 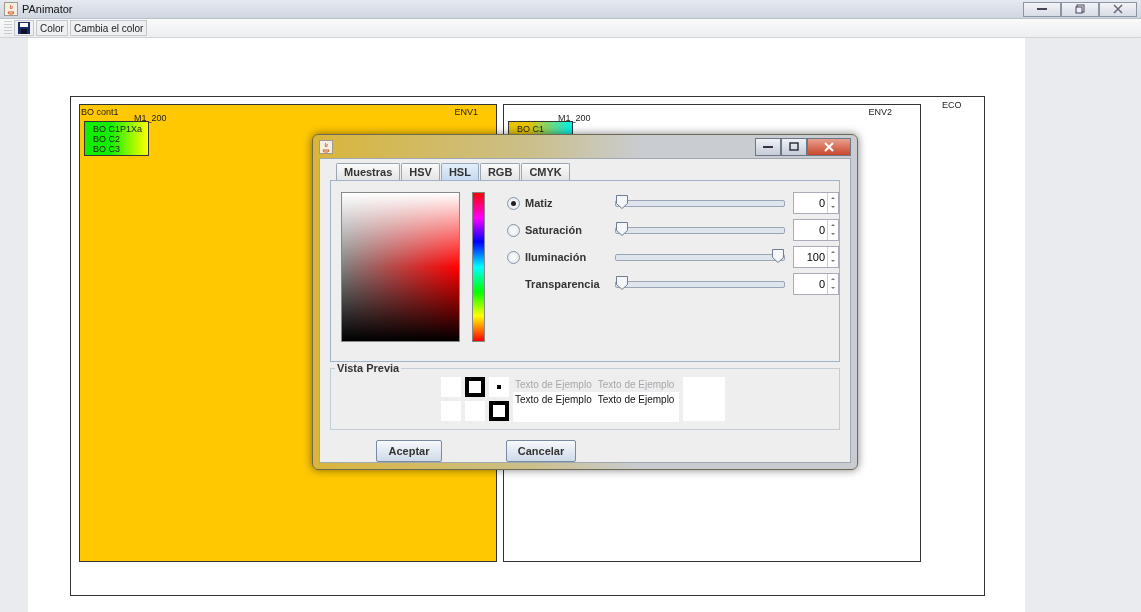 I want to click on tab: RGB, so click(x=500, y=171).